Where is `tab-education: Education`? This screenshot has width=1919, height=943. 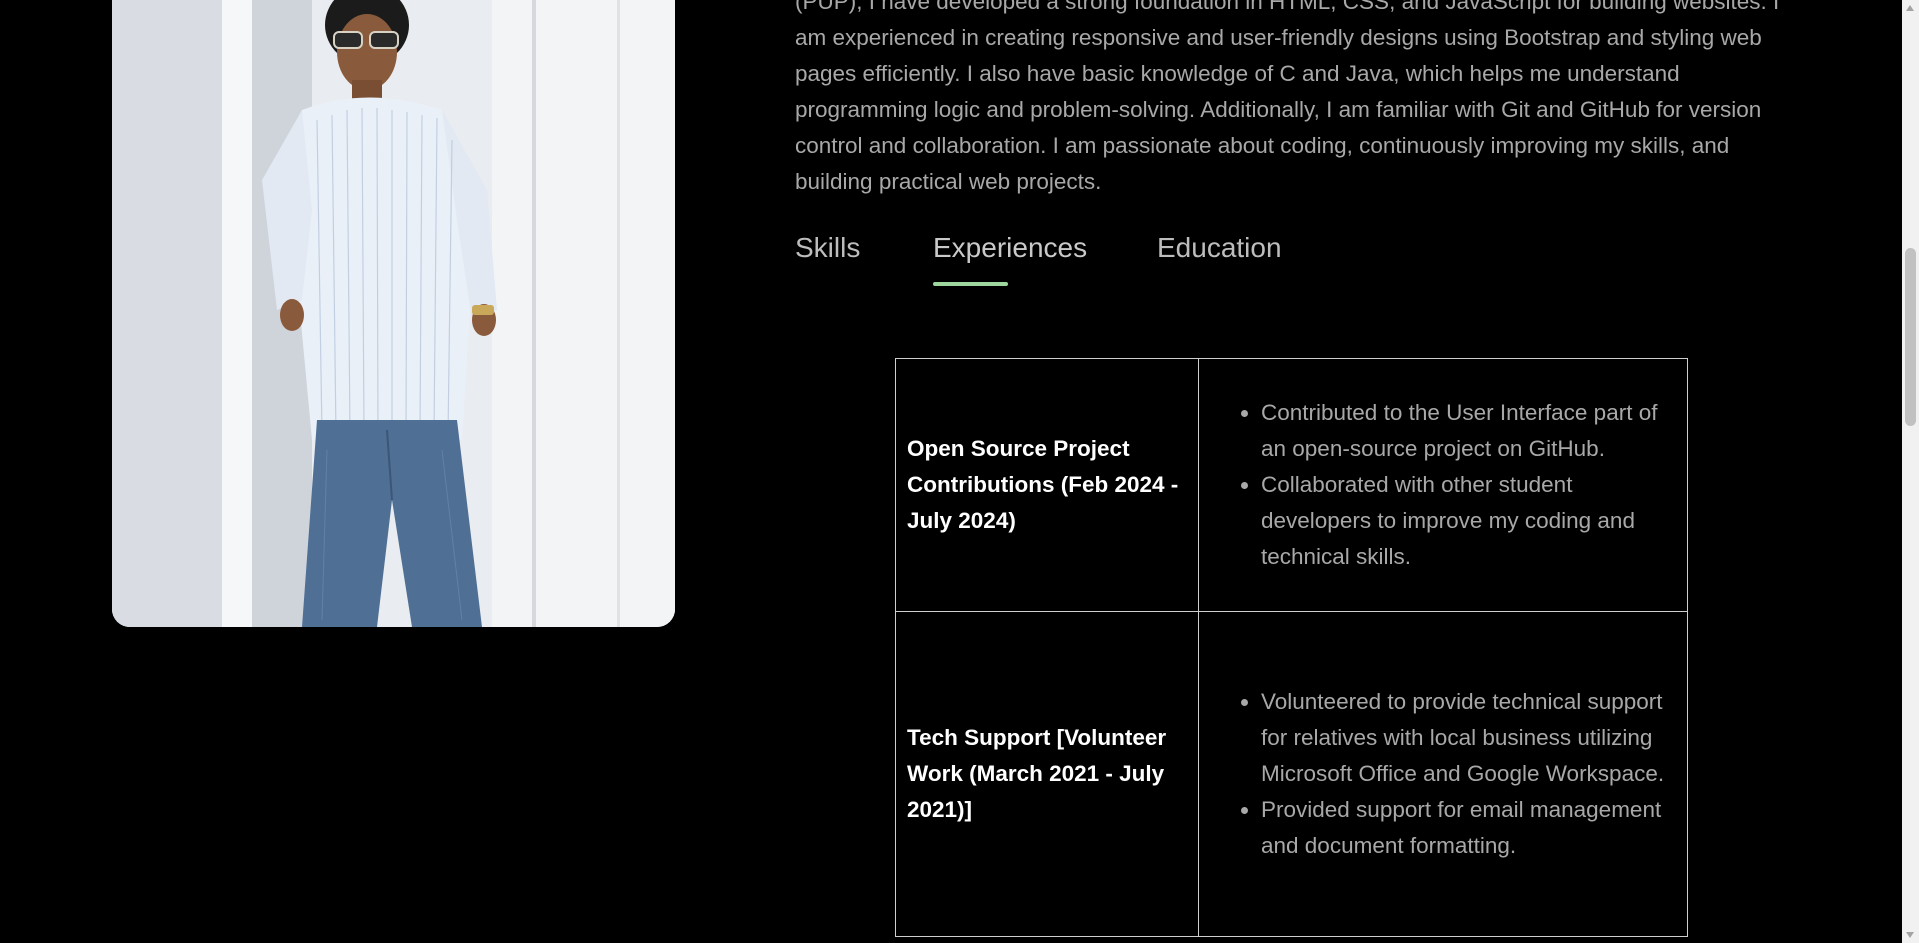
tab-education: Education is located at coordinates (1219, 248).